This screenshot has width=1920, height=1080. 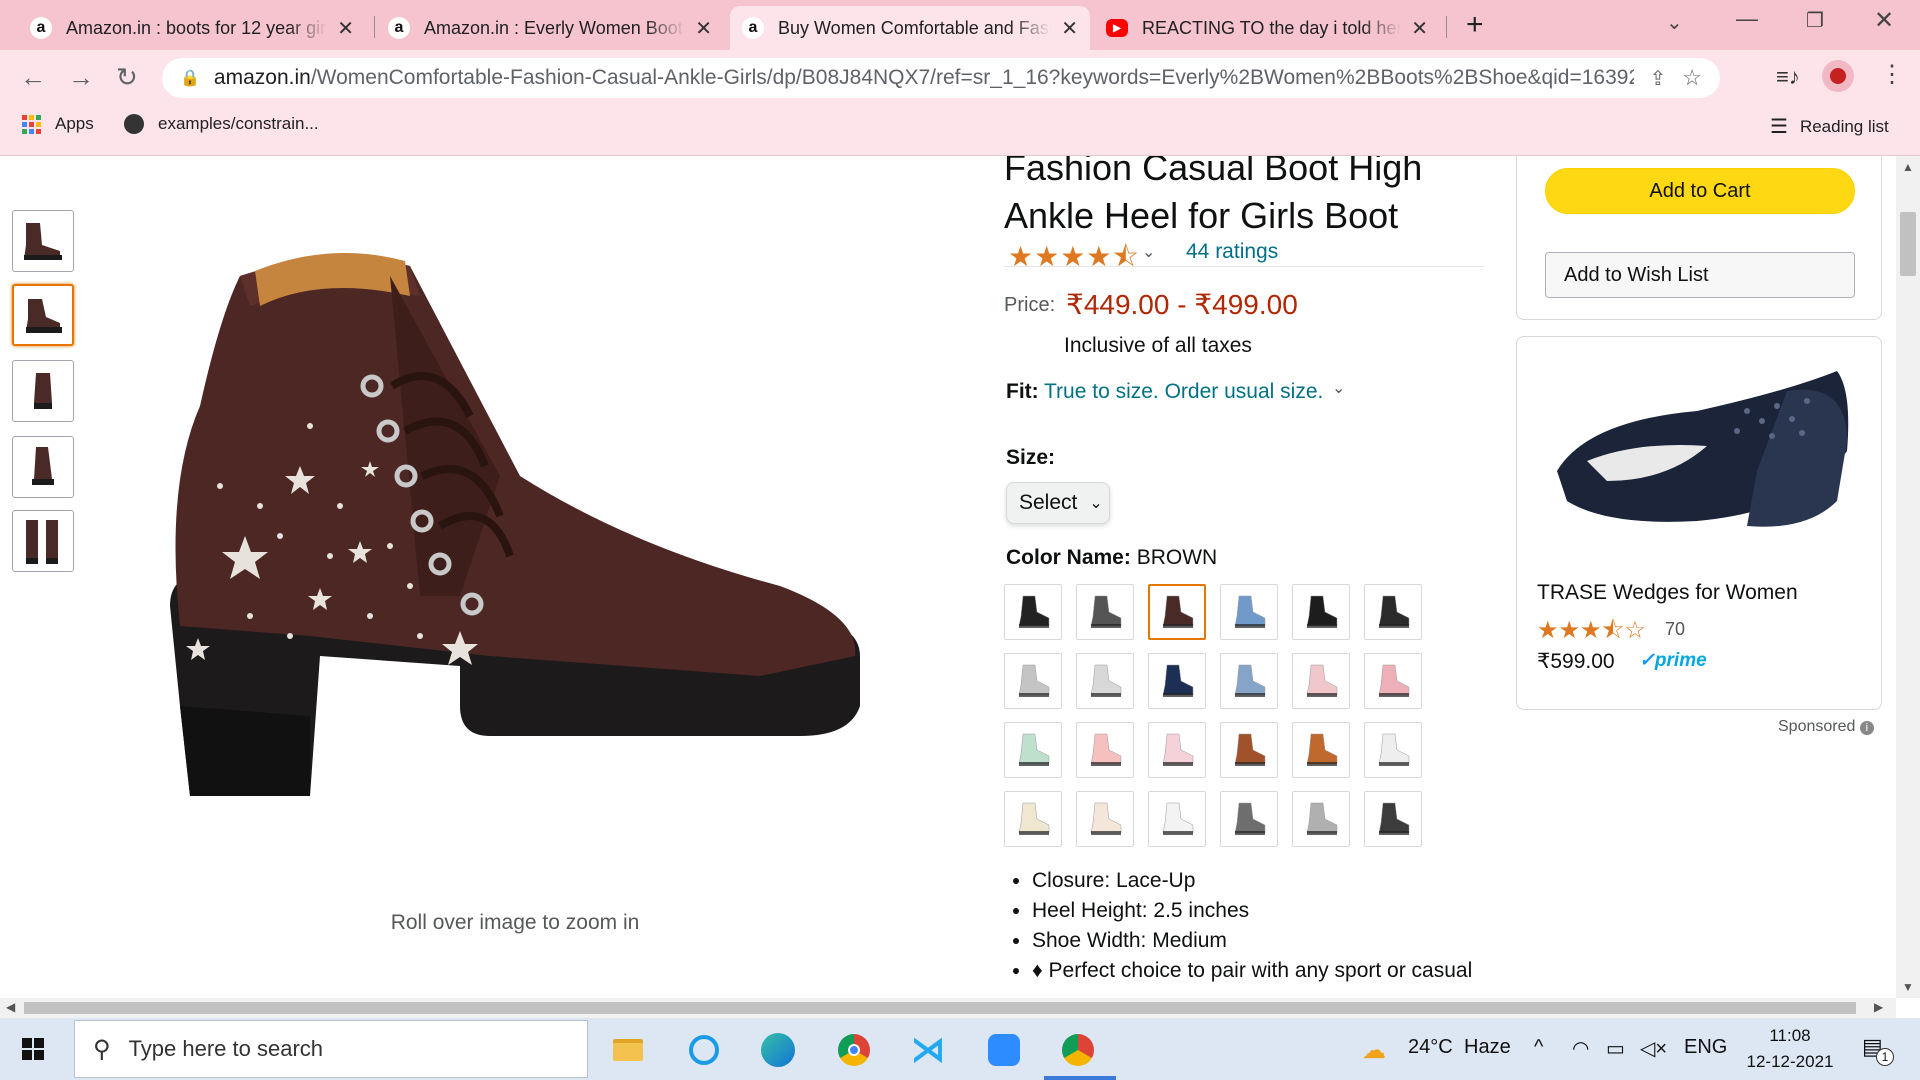 What do you see at coordinates (1074, 260) in the screenshot?
I see `star-rating: ★★★★⯪` at bounding box center [1074, 260].